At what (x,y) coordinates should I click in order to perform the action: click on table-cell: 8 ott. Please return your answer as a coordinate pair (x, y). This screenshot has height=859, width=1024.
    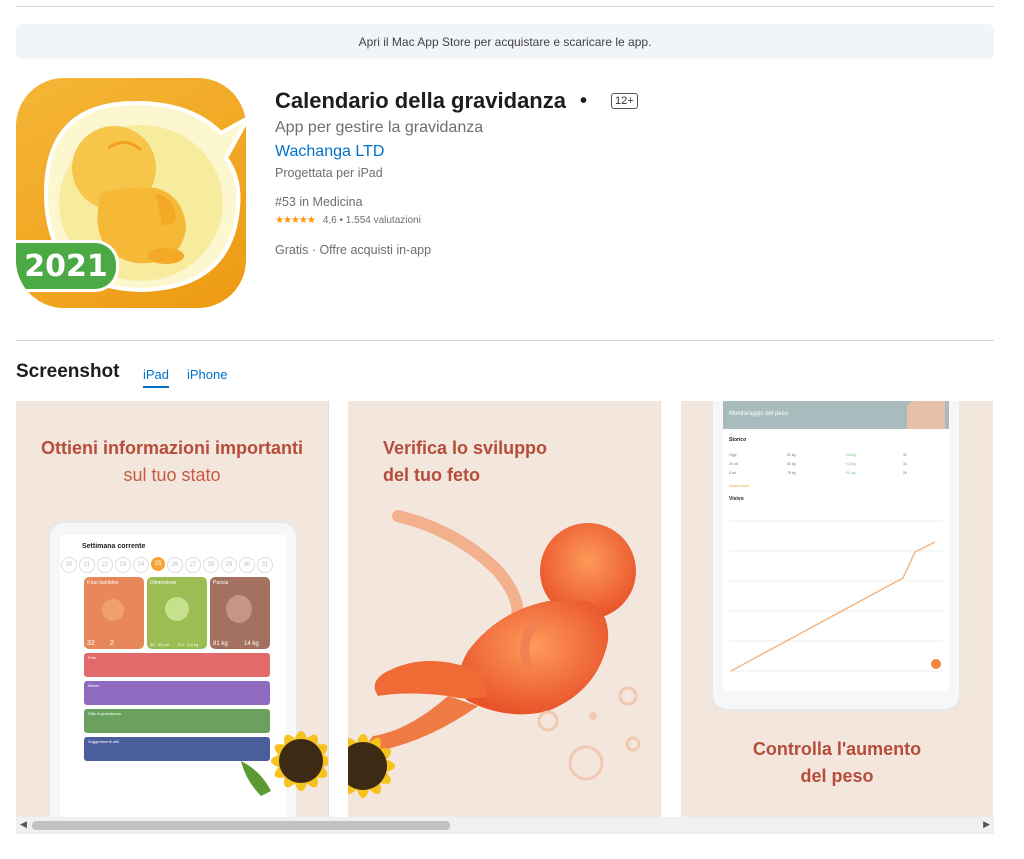
    Looking at the image, I should click on (732, 473).